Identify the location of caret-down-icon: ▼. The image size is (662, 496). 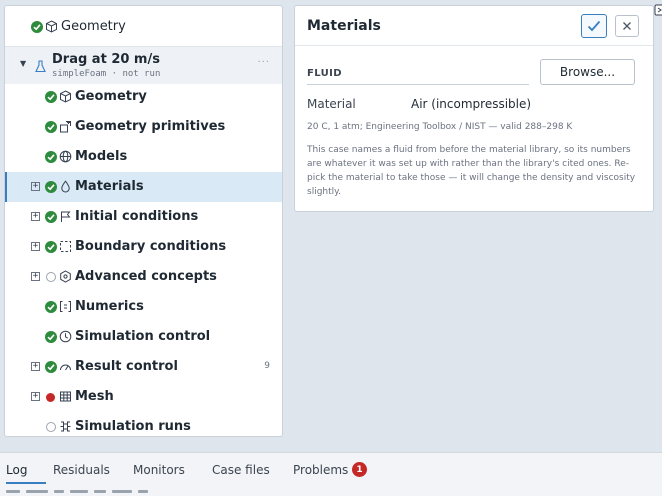
(23, 63).